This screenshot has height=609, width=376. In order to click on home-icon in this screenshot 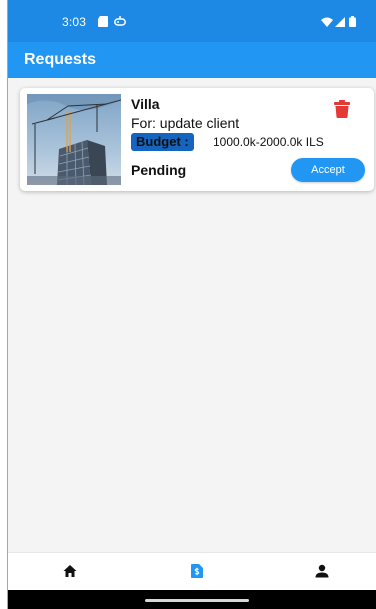, I will do `click(70, 571)`.